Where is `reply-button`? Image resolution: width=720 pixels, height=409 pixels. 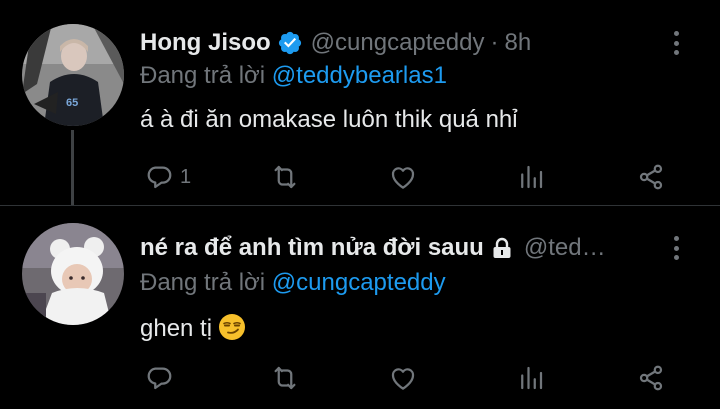
reply-button is located at coordinates (162, 378).